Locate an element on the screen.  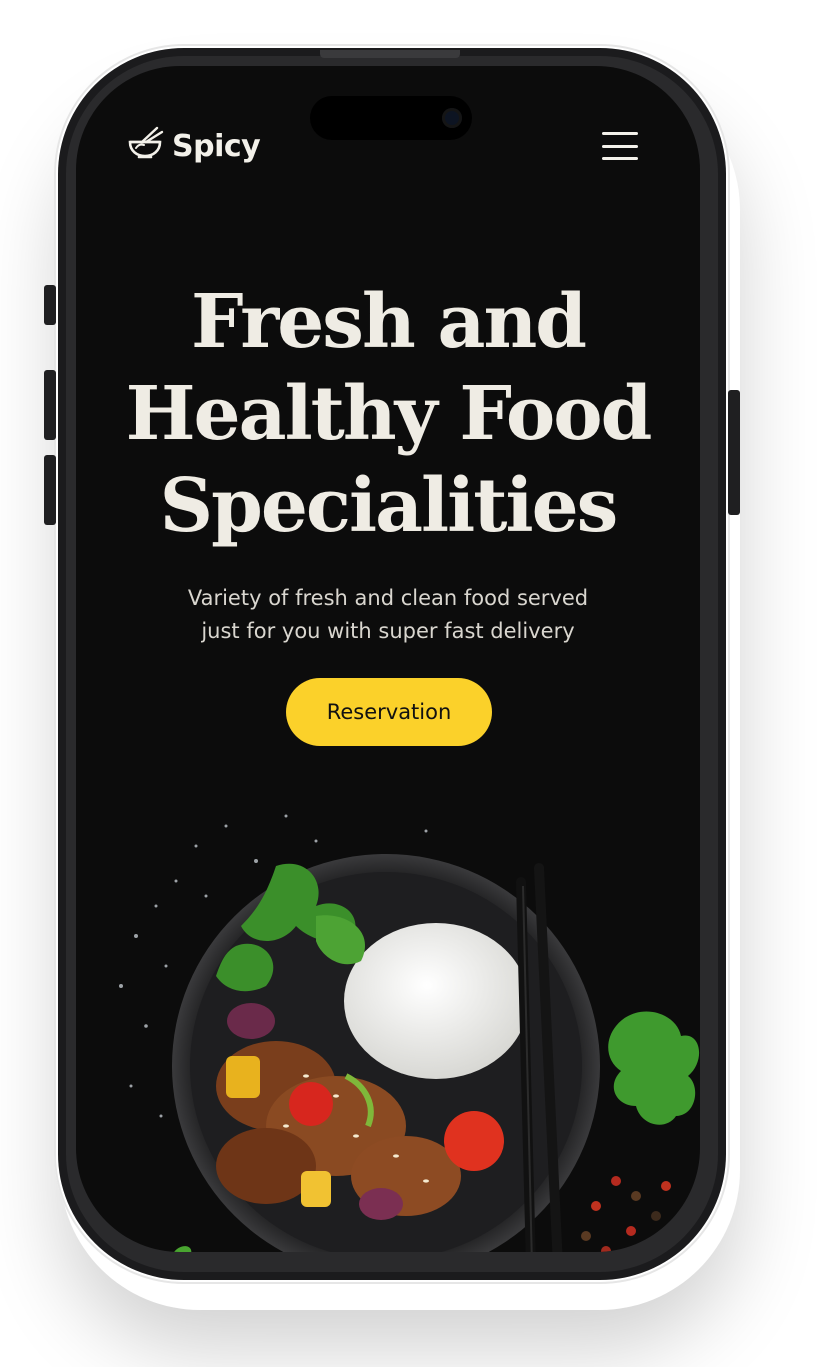
hamburger-menu-icon is located at coordinates (620, 146).